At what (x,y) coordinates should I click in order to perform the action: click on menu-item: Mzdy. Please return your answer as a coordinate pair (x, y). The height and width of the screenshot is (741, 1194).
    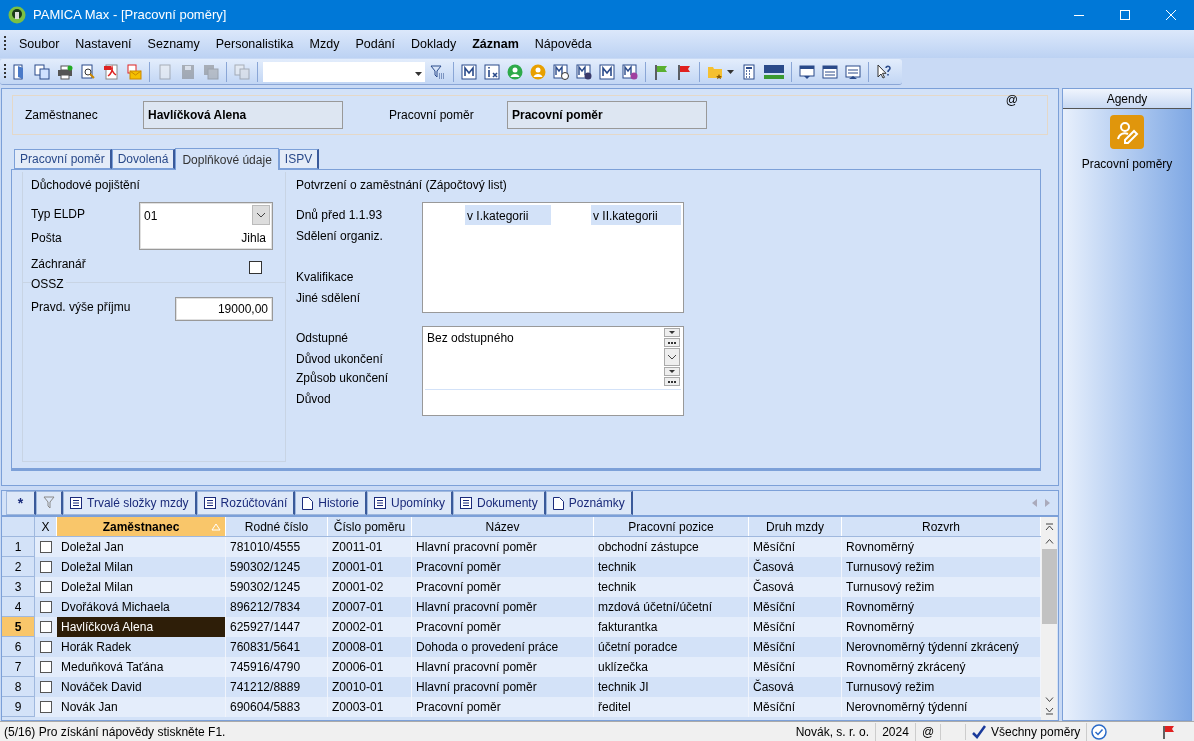
    Looking at the image, I should click on (324, 44).